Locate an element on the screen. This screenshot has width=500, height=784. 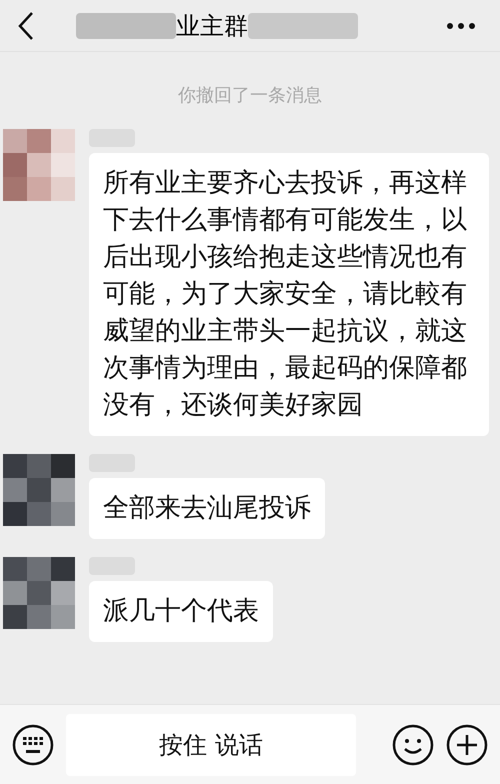
back-icon is located at coordinates (26, 25).